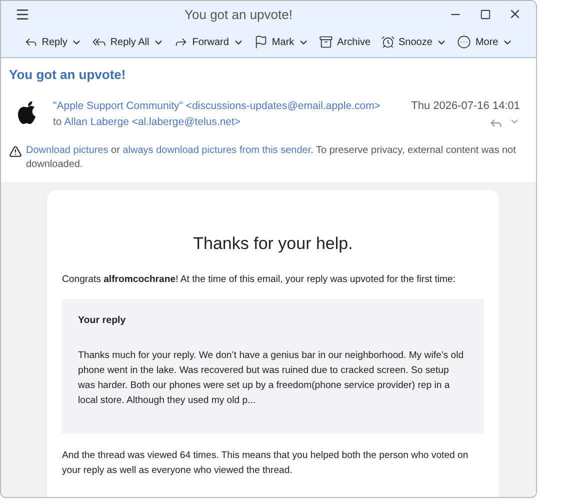 This screenshot has width=583, height=500. I want to click on message-heading: Thanks for your help., so click(273, 244).